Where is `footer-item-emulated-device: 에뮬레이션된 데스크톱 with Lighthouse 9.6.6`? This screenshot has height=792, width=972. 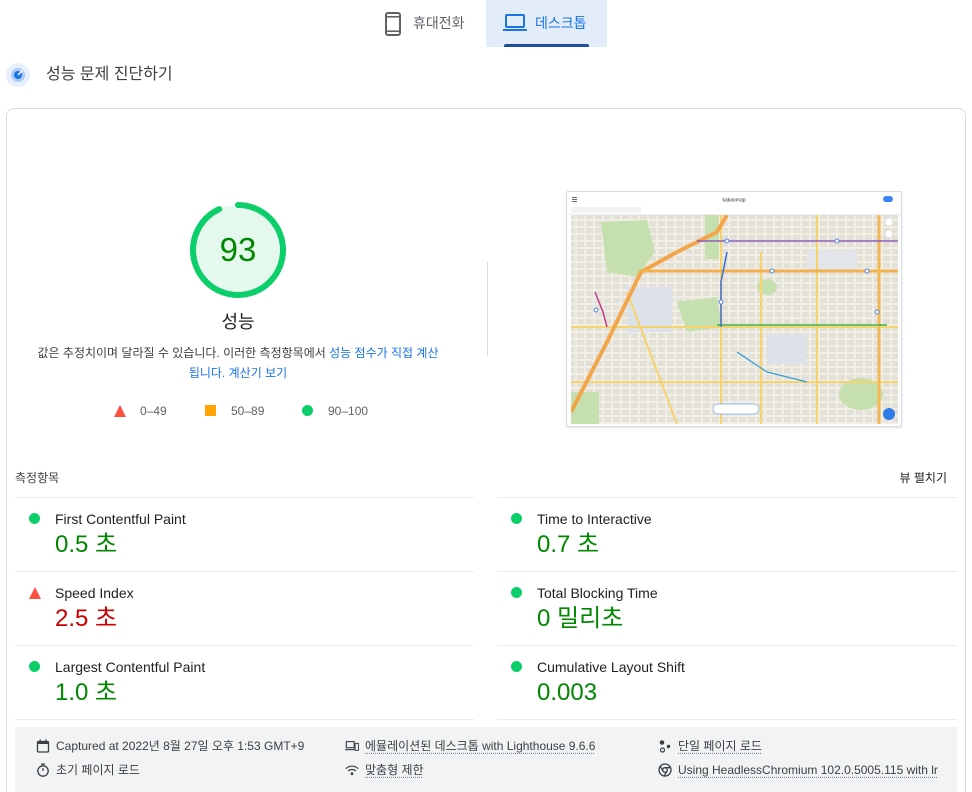 footer-item-emulated-device: 에뮬레이션된 데스크톱 with Lighthouse 9.6.6 is located at coordinates (497, 746).